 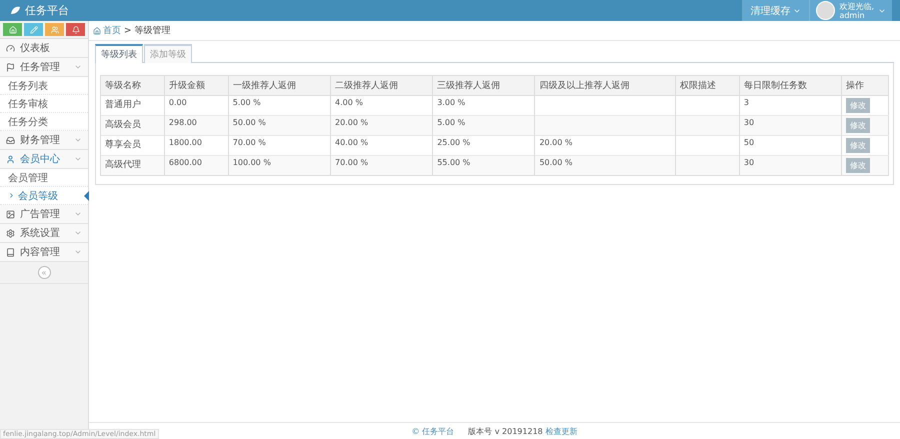 What do you see at coordinates (865, 86) in the screenshot?
I see `column-header: 操作` at bounding box center [865, 86].